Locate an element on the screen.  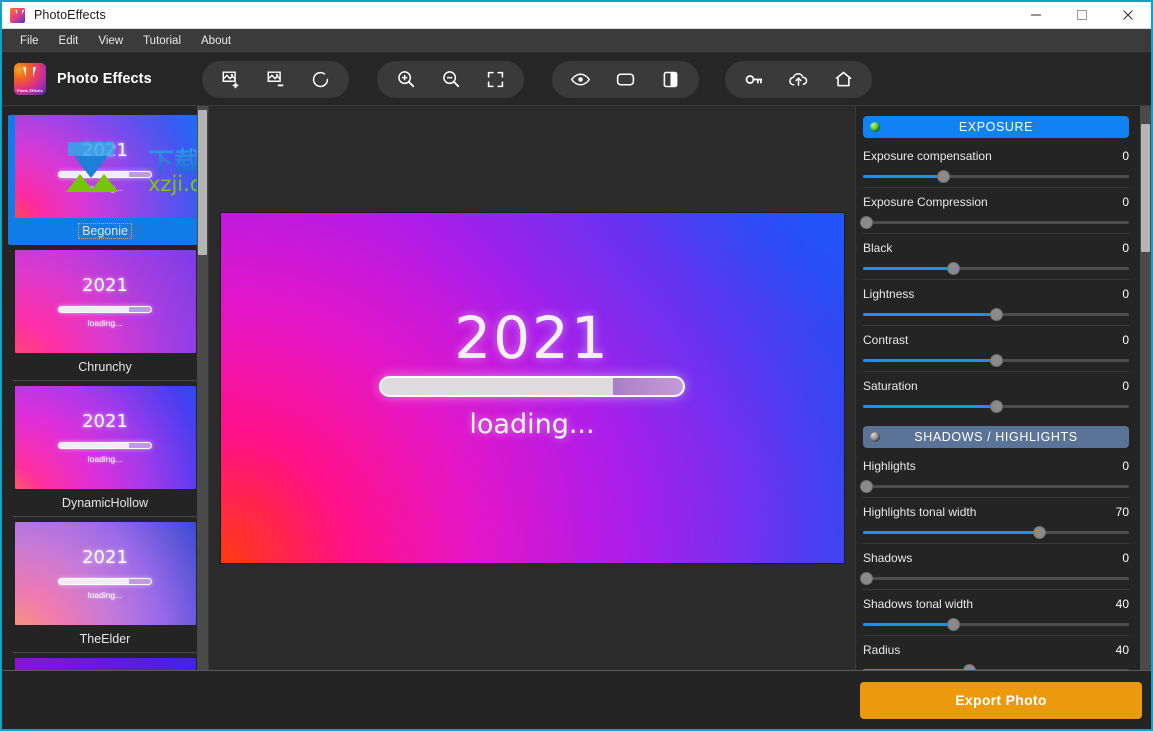
split-view-icon is located at coordinates (670, 79).